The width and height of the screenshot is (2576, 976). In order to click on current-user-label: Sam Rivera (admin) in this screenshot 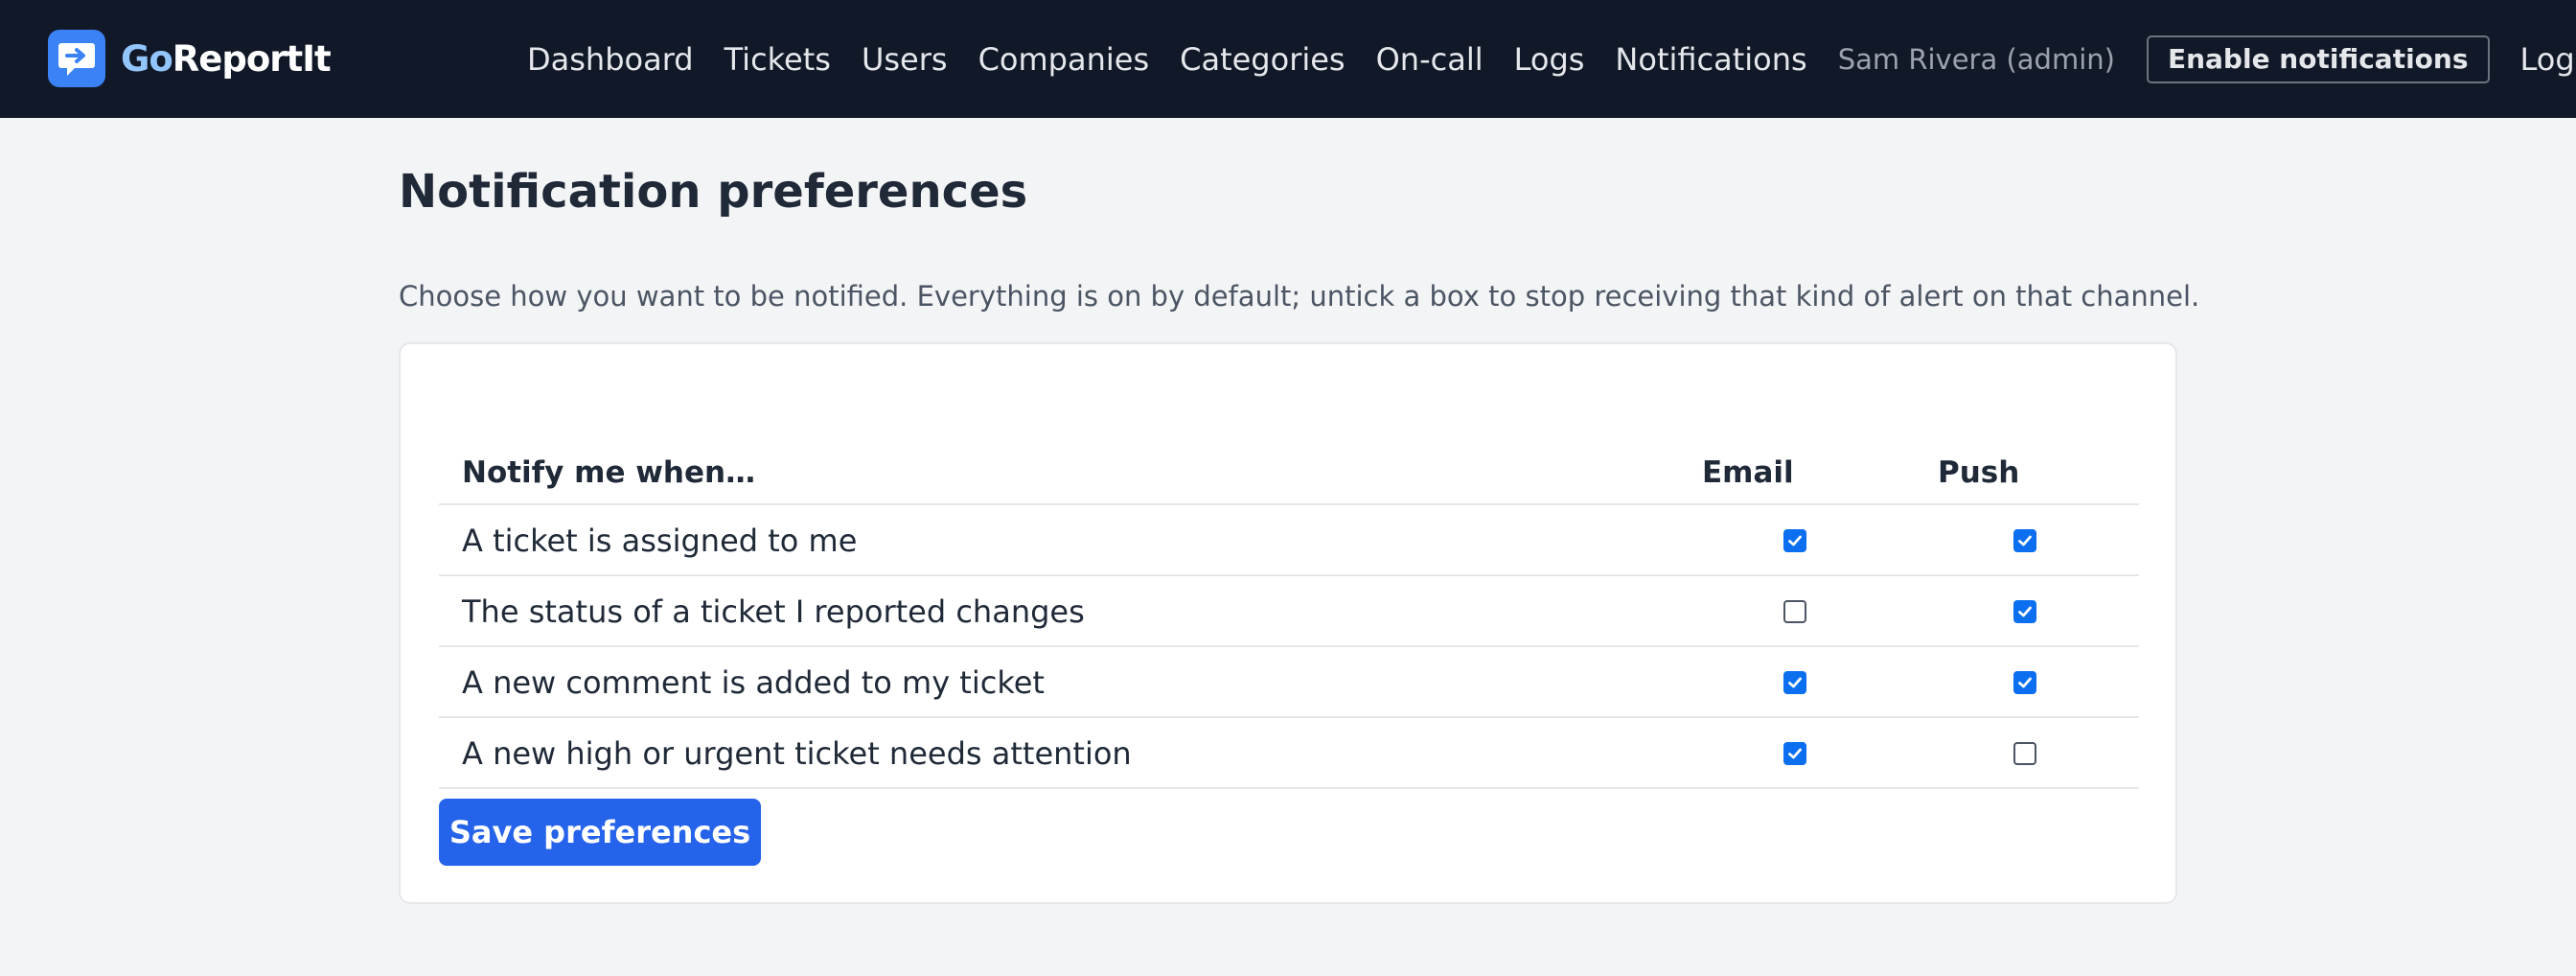, I will do `click(1976, 59)`.